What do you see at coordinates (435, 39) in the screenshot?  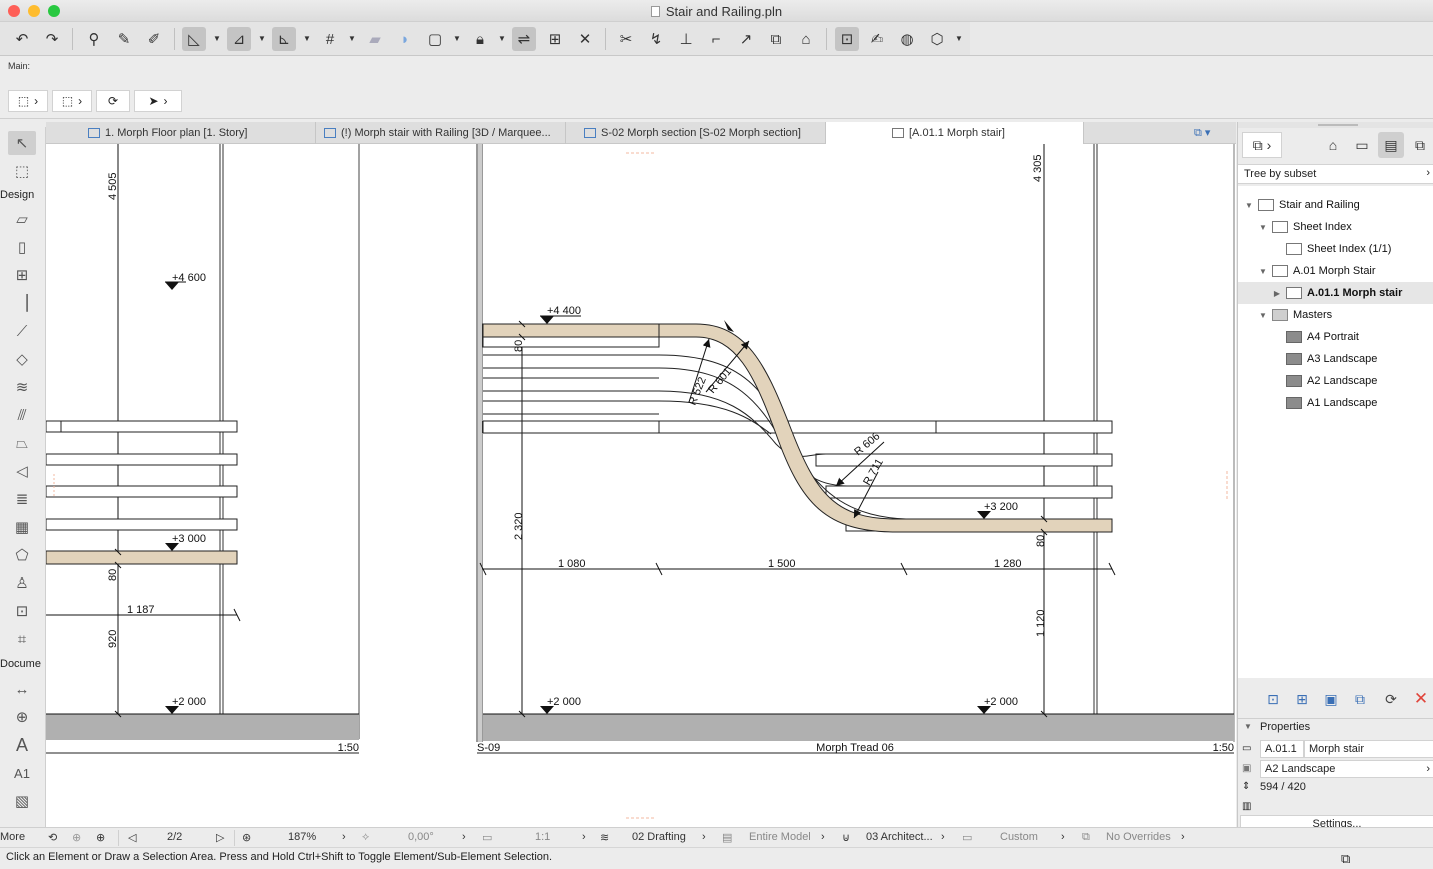 I see `fill-icon: ▢` at bounding box center [435, 39].